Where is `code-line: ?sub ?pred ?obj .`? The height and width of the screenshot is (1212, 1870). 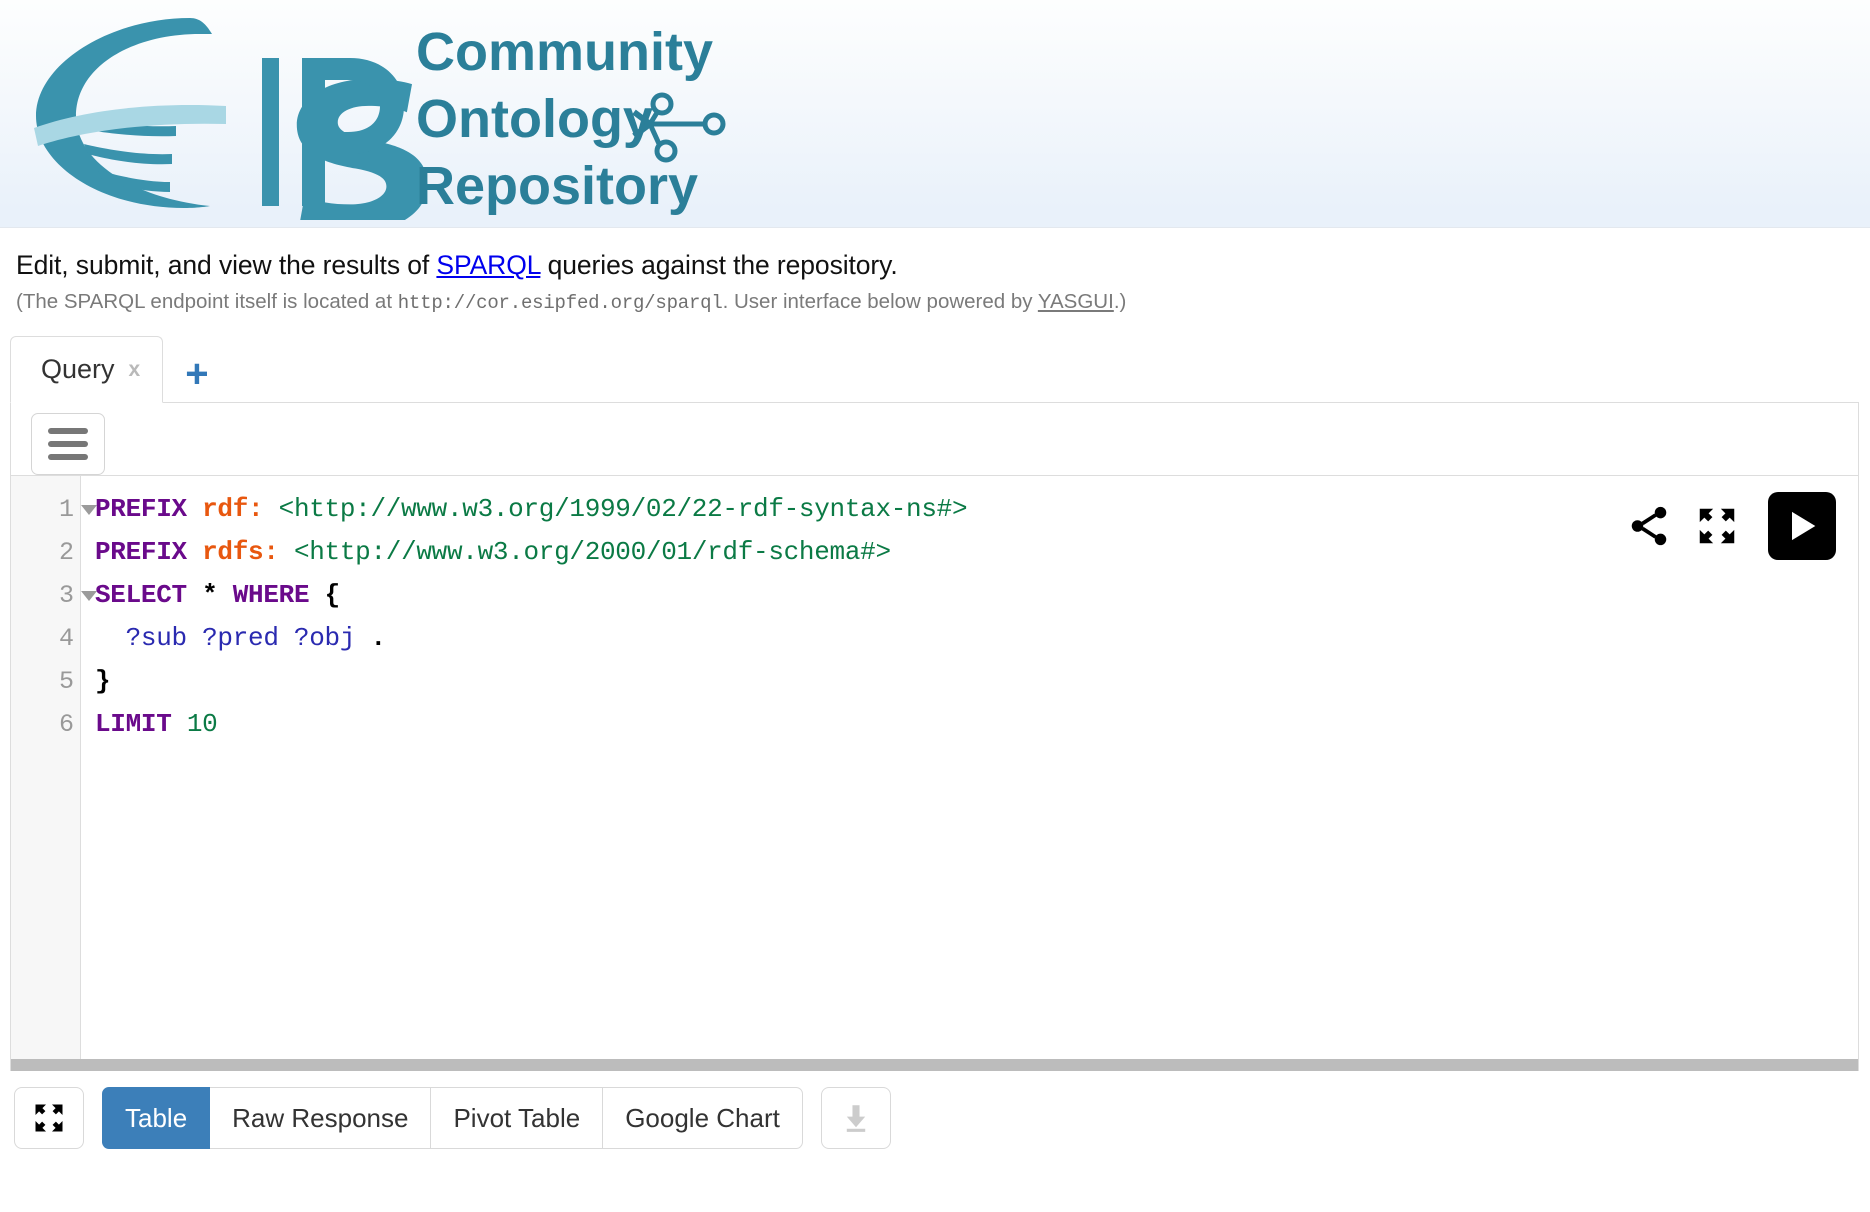
code-line: ?sub ?pred ?obj . is located at coordinates (976, 638).